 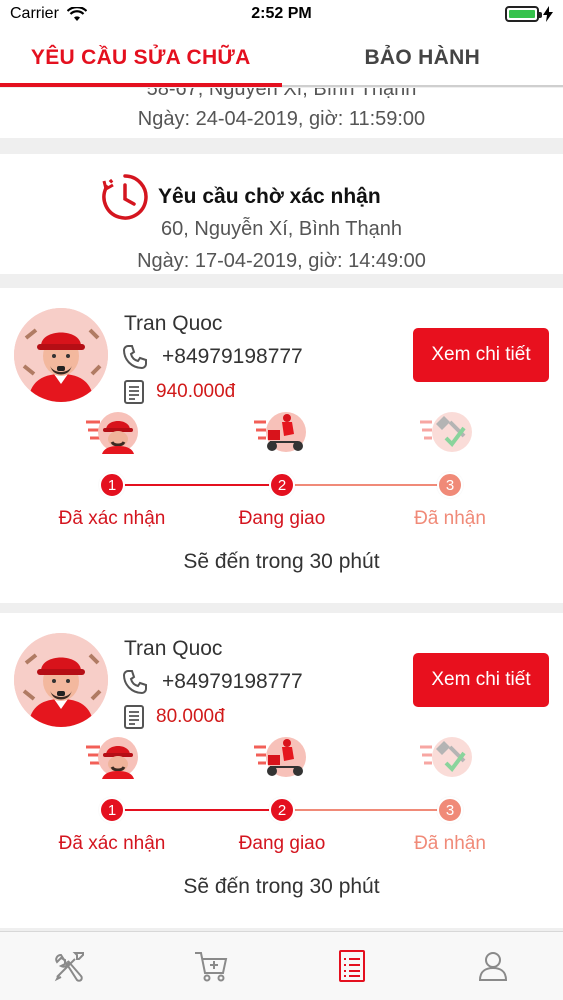 What do you see at coordinates (190, 716) in the screenshot?
I see `order-price: 80.000đ` at bounding box center [190, 716].